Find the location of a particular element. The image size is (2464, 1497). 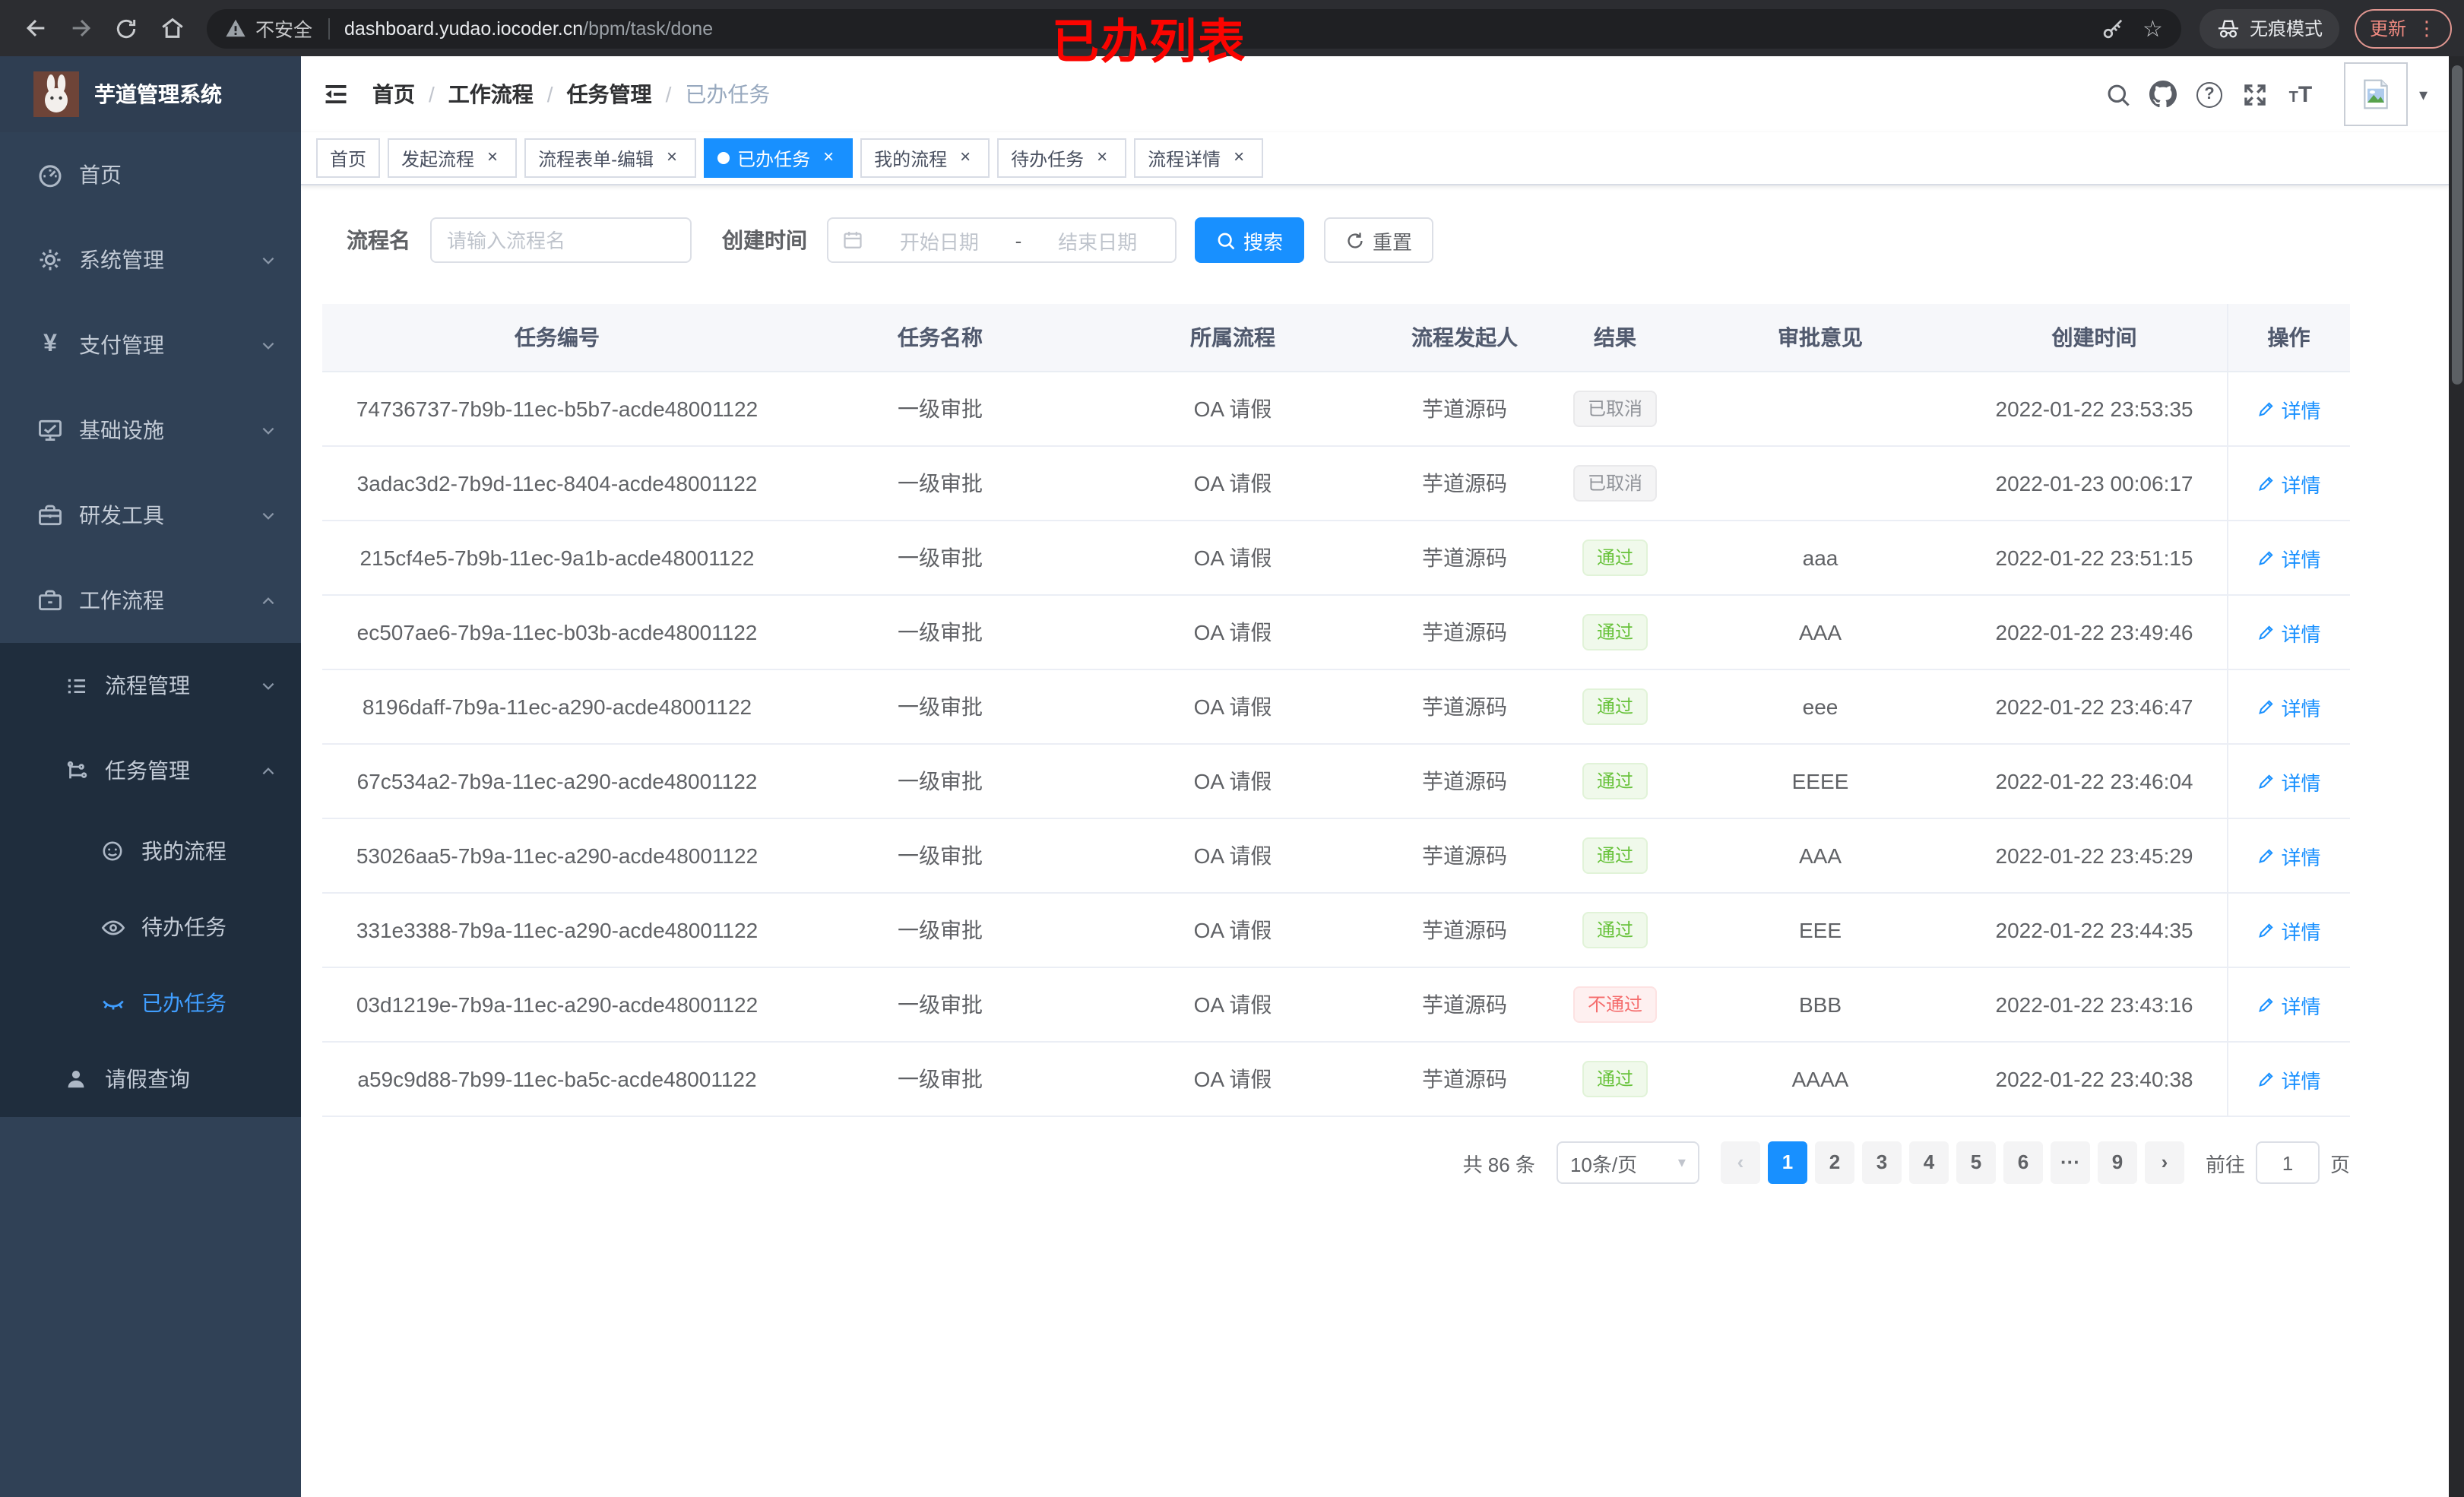

page-button-1: 1 is located at coordinates (1787, 1162).